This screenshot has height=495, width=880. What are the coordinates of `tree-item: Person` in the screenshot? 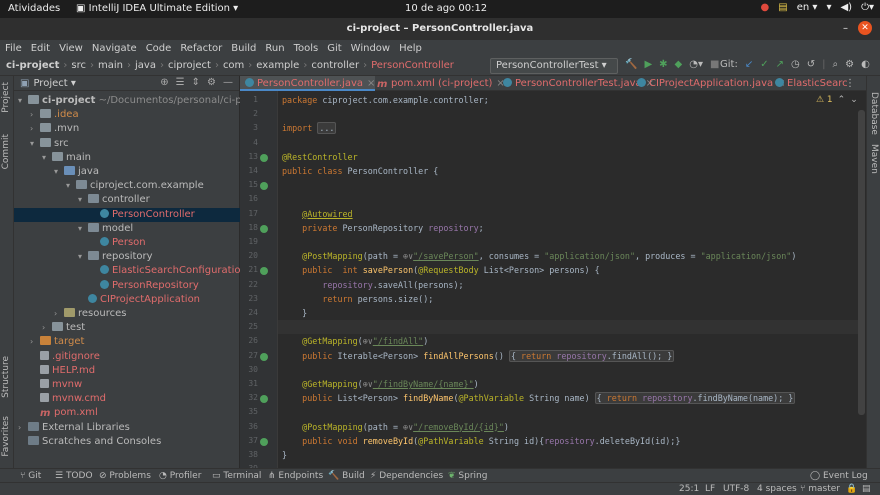 It's located at (127, 243).